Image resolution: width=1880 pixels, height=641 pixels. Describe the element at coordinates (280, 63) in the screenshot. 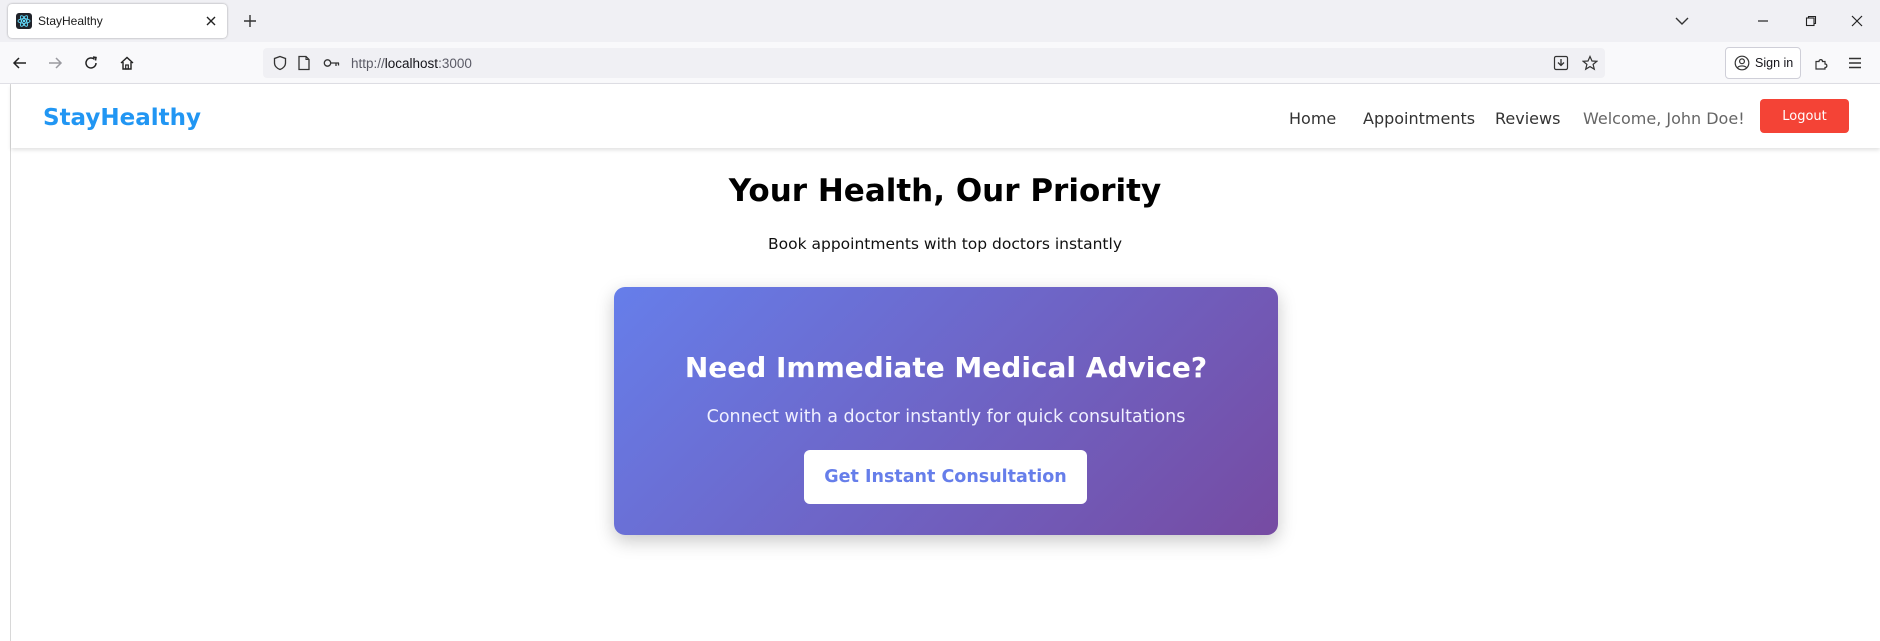

I see `shield-icon` at that location.